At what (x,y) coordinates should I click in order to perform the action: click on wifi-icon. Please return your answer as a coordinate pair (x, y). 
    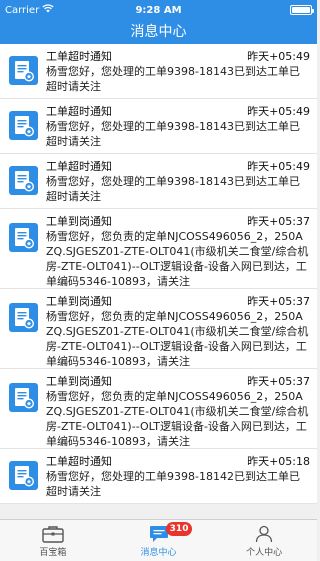
    Looking at the image, I should click on (48, 10).